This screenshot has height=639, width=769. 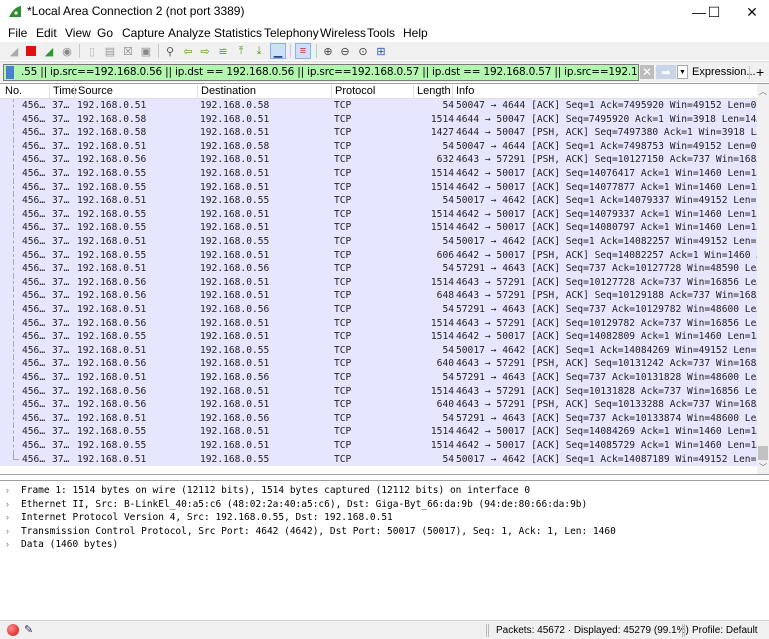 What do you see at coordinates (105, 33) in the screenshot?
I see `menu-go: Go` at bounding box center [105, 33].